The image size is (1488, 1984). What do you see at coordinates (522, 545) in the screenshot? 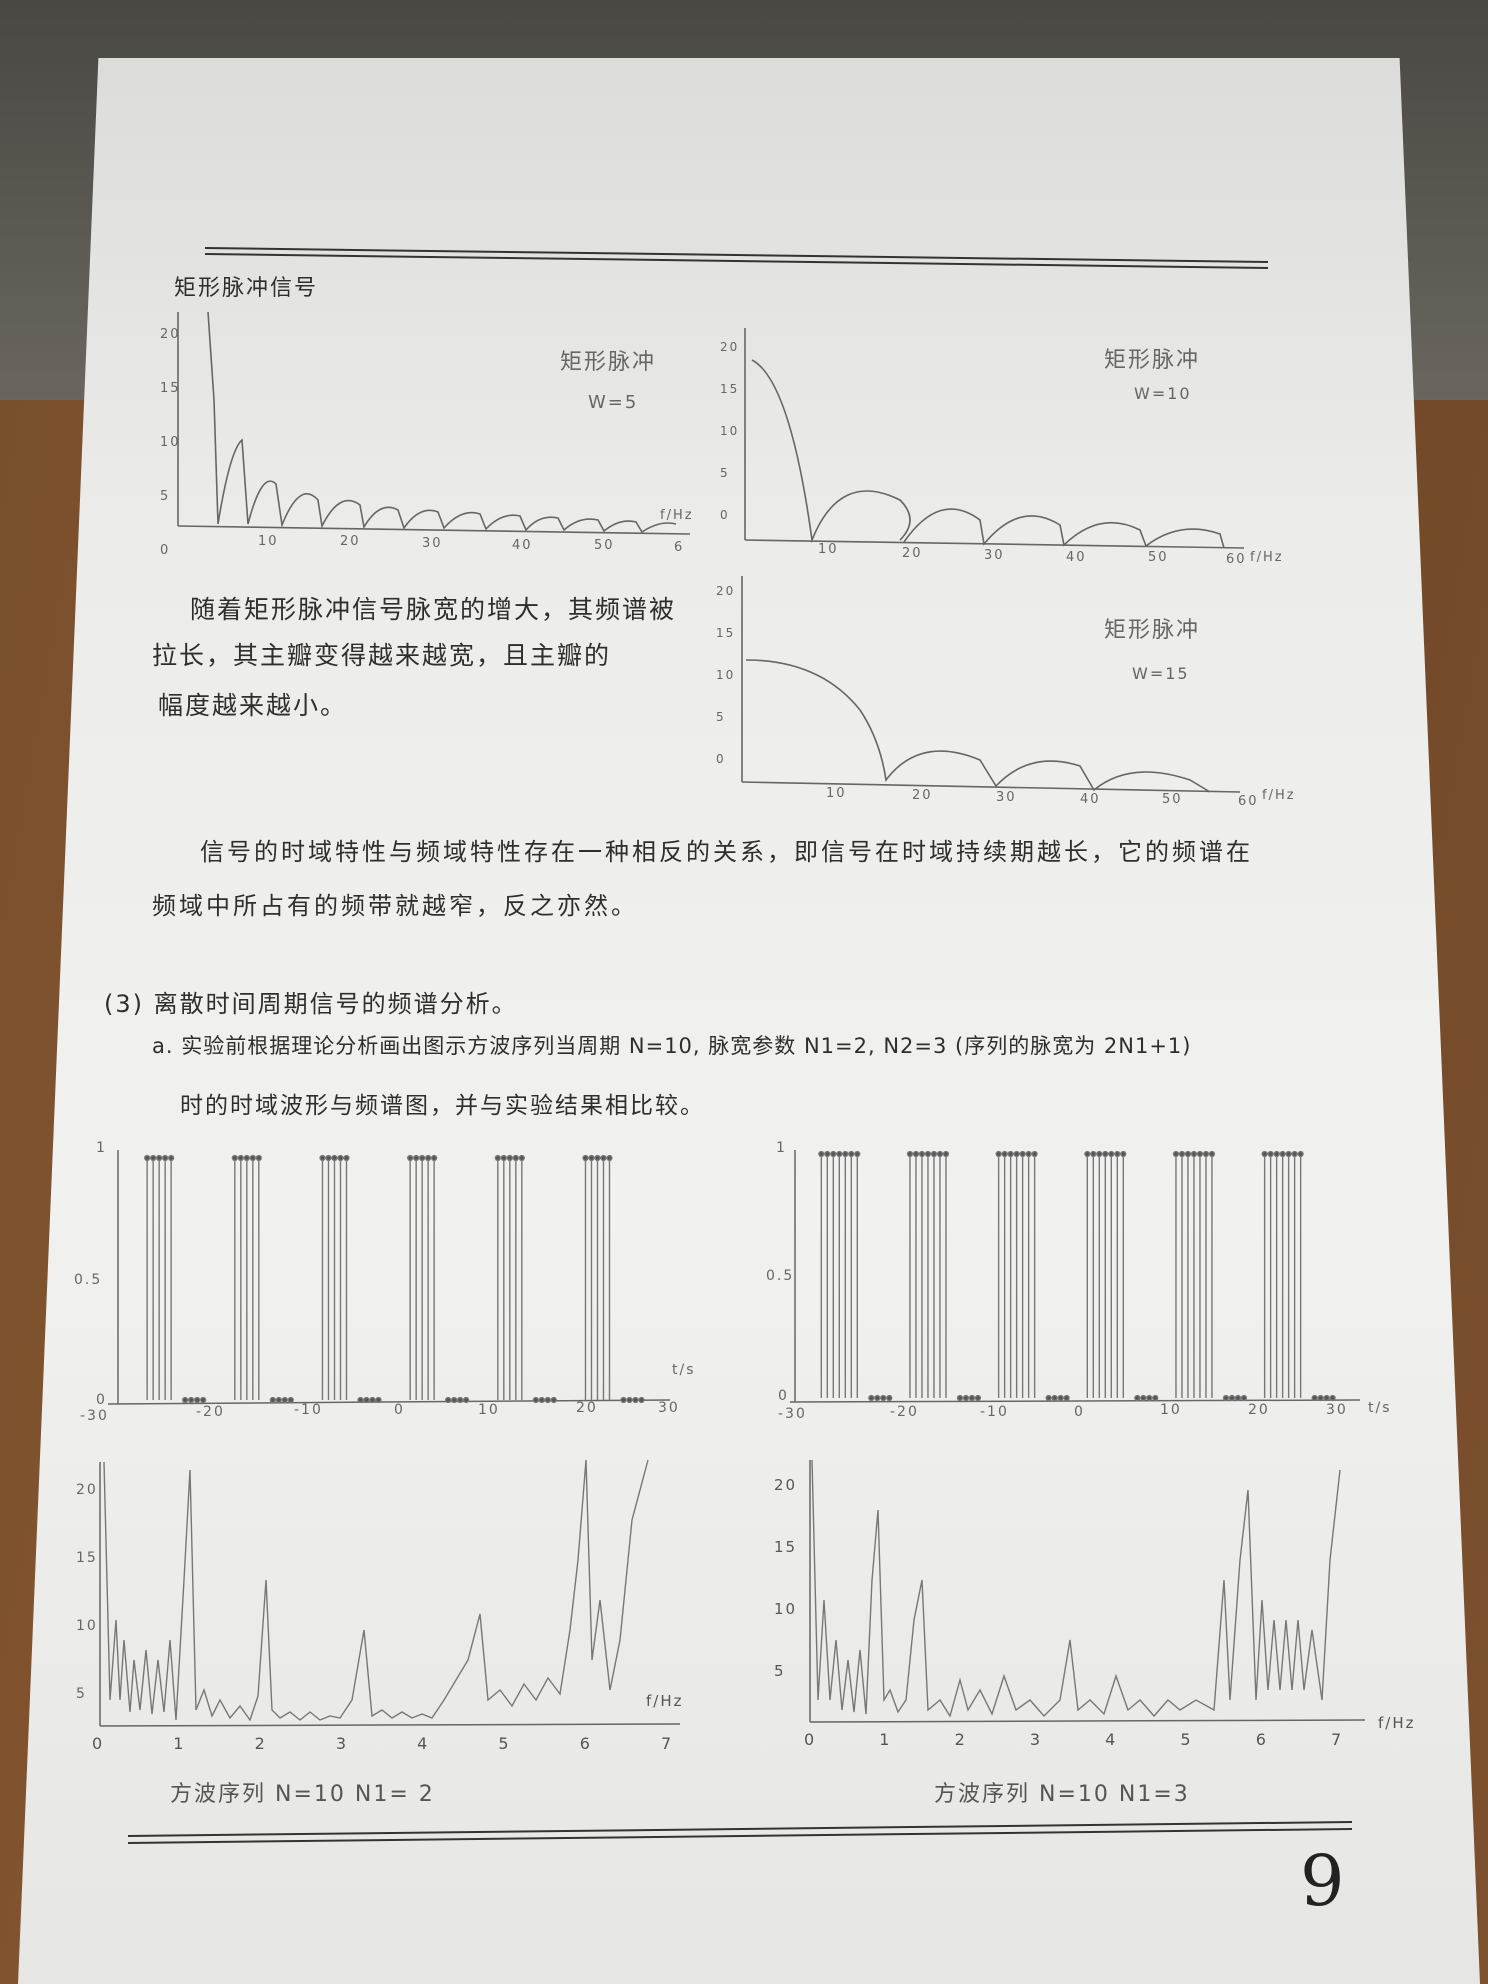
I see `chart1-x-tick-4: 40` at bounding box center [522, 545].